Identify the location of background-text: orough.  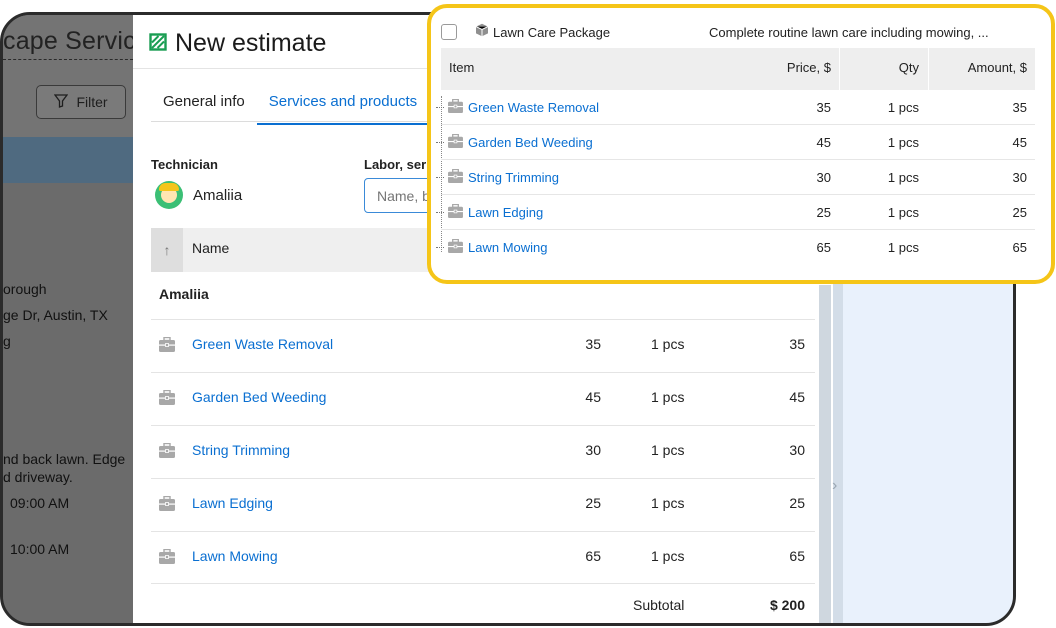
(25, 289).